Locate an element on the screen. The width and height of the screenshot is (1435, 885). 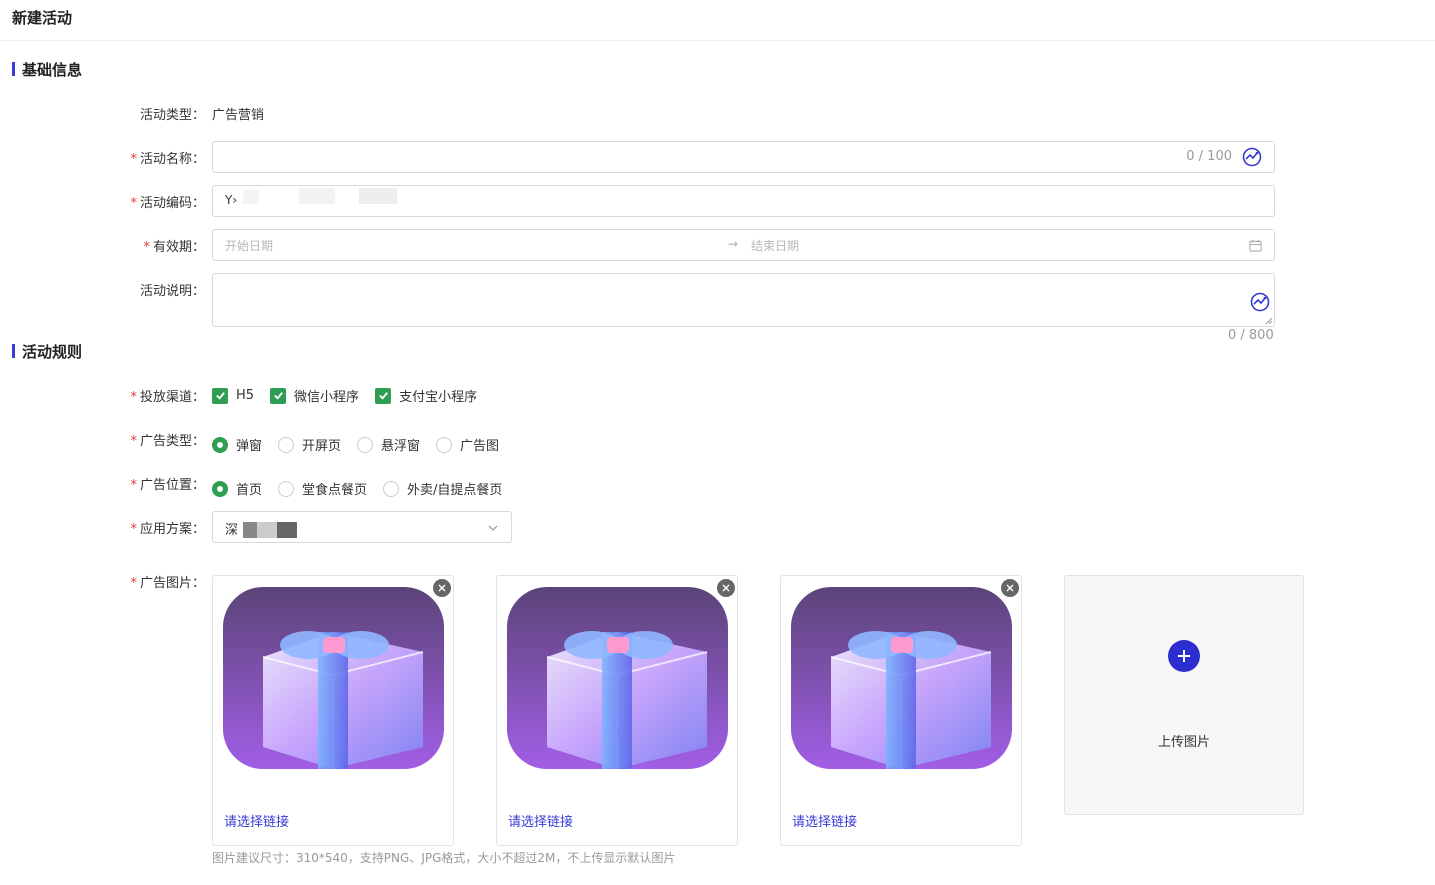
ad-position-option-dinein: 堂食点餐页 is located at coordinates (322, 488).